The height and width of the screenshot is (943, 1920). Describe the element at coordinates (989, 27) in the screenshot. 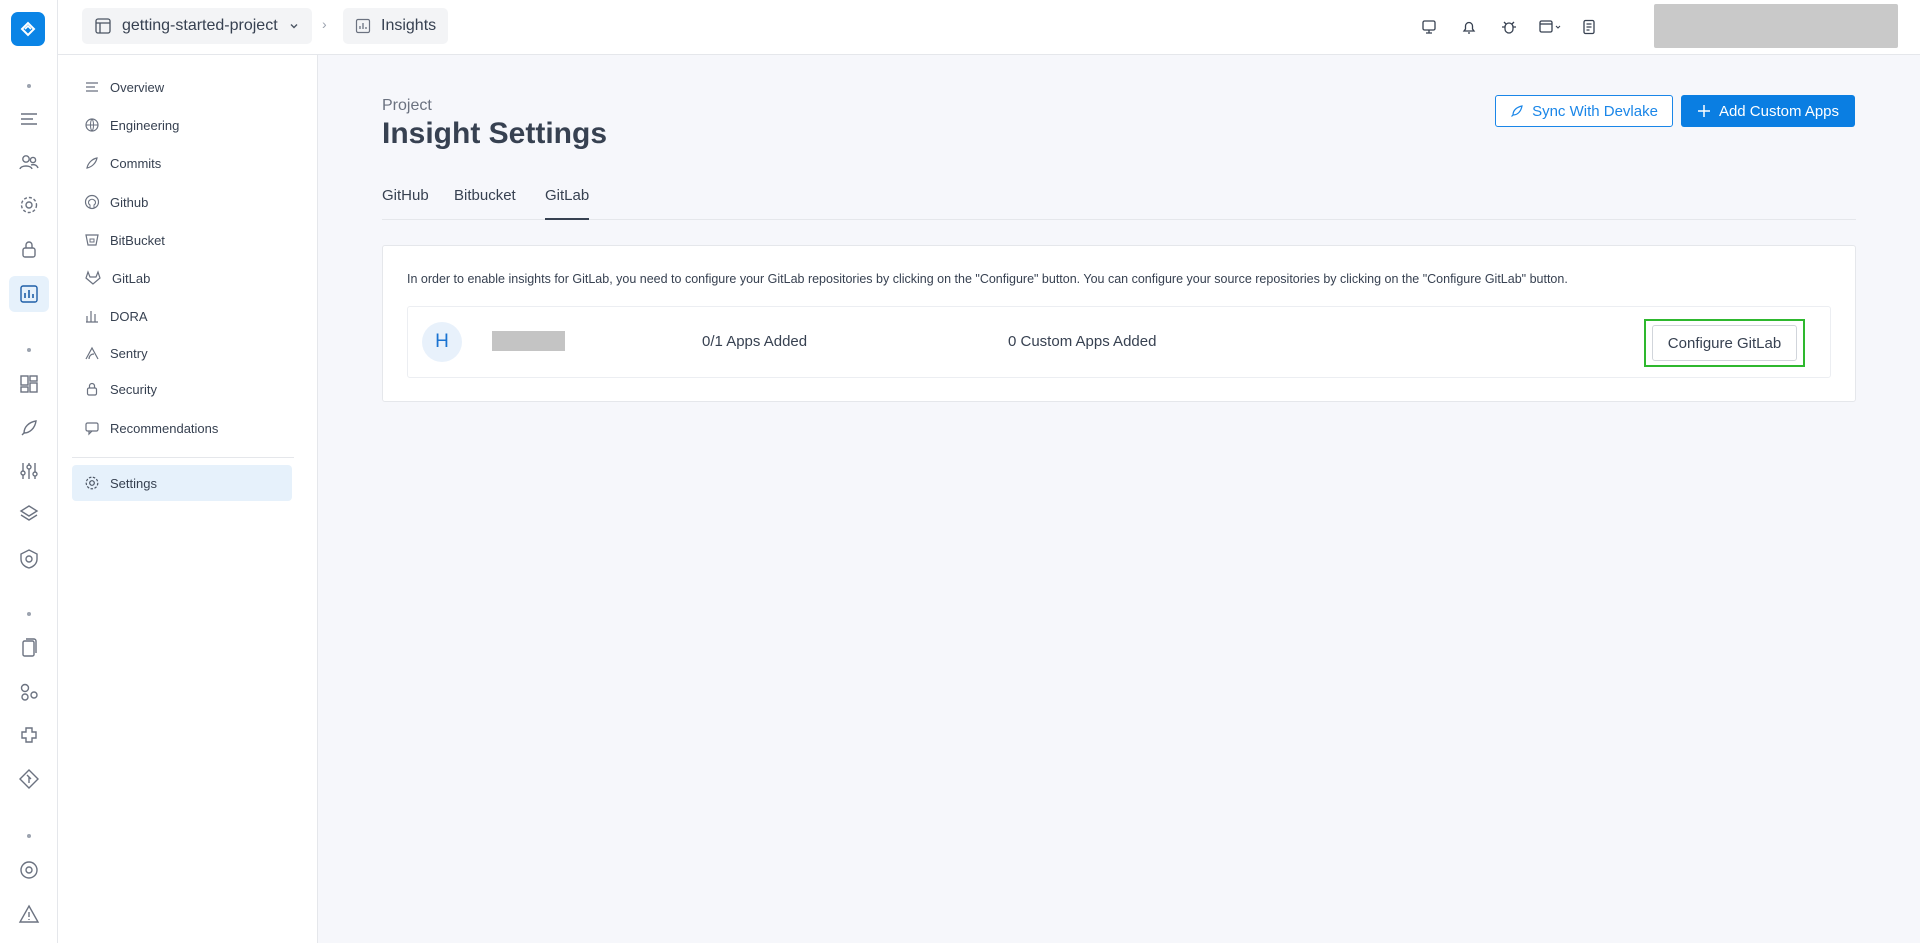

I see `top-bar: getting-started-project › Insights` at that location.